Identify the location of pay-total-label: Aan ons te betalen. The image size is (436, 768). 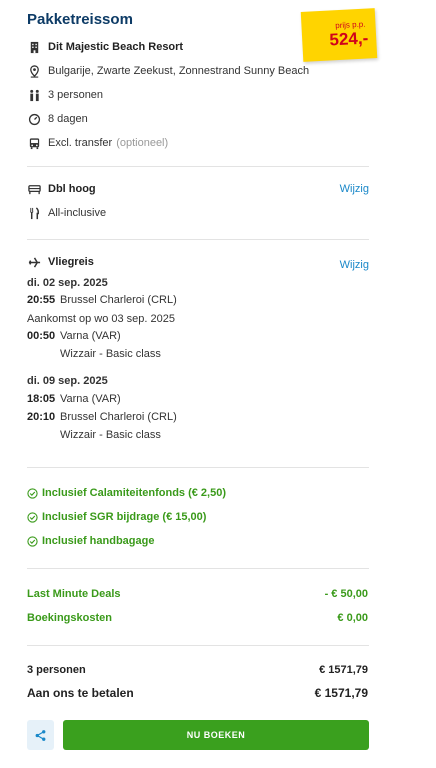
(80, 693).